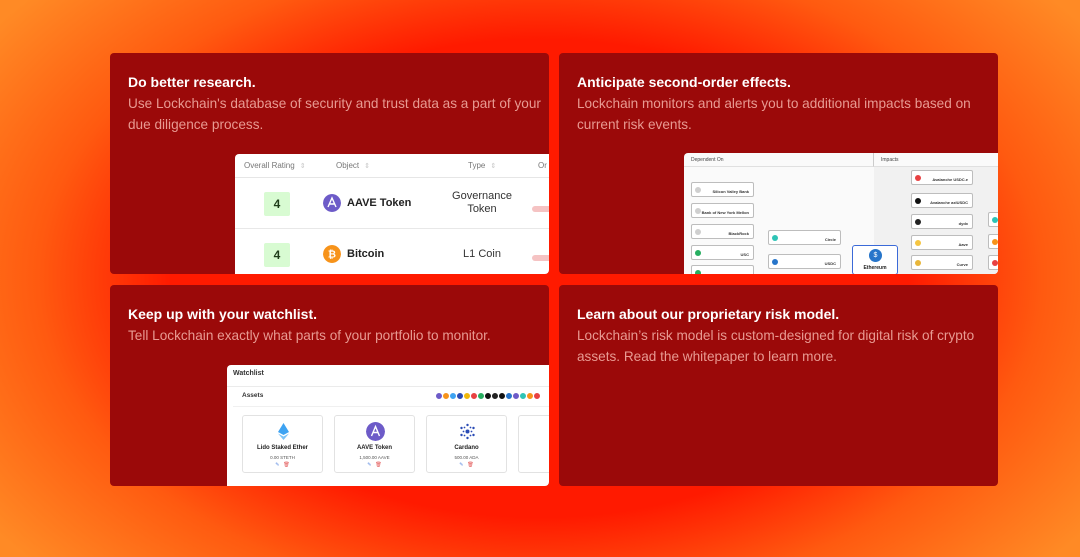  I want to click on asset-name: Cardano, so click(466, 448).